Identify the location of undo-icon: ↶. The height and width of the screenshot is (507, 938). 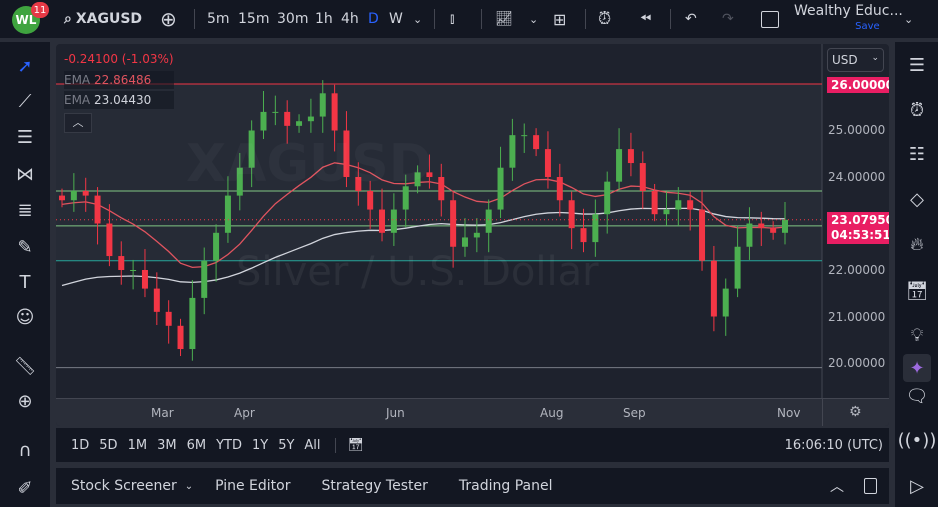
(691, 19).